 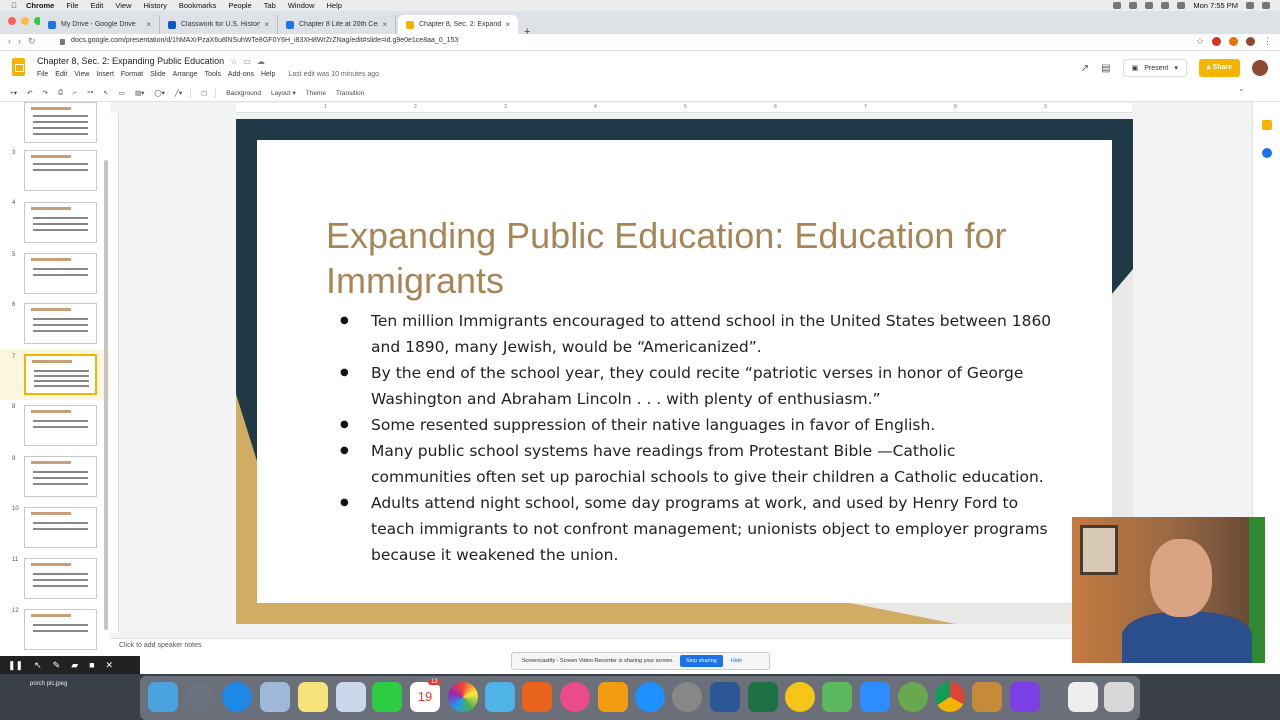 I want to click on line-icon: ╱▾, so click(x=178, y=93).